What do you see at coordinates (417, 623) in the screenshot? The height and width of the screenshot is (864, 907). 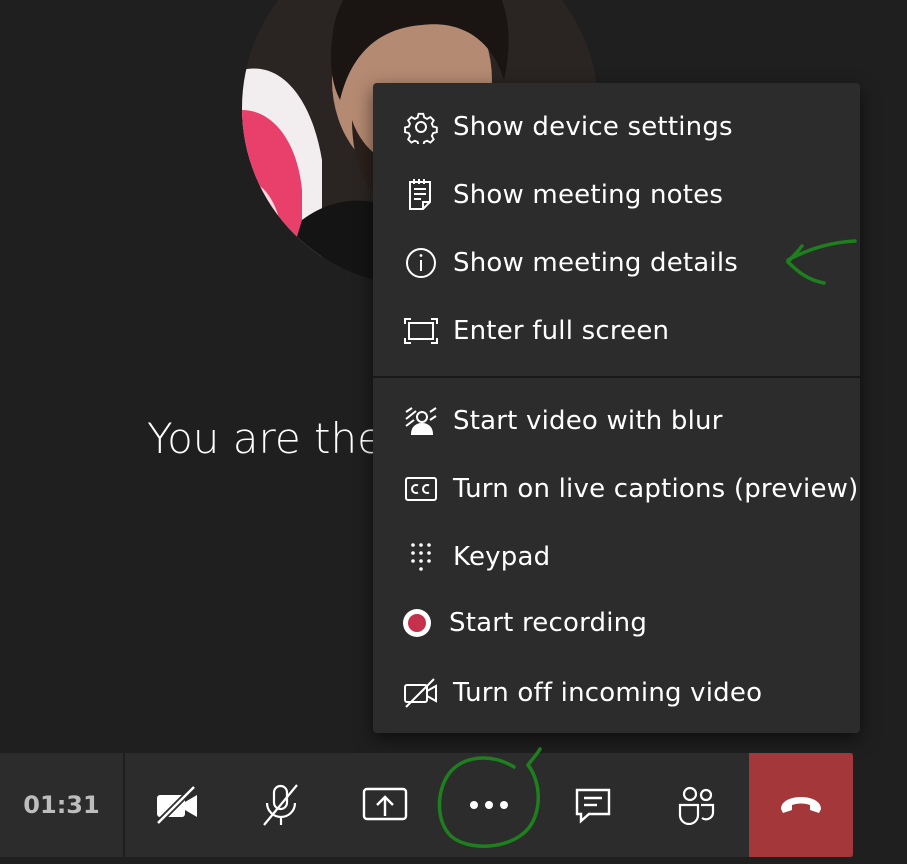 I see `record-icon` at bounding box center [417, 623].